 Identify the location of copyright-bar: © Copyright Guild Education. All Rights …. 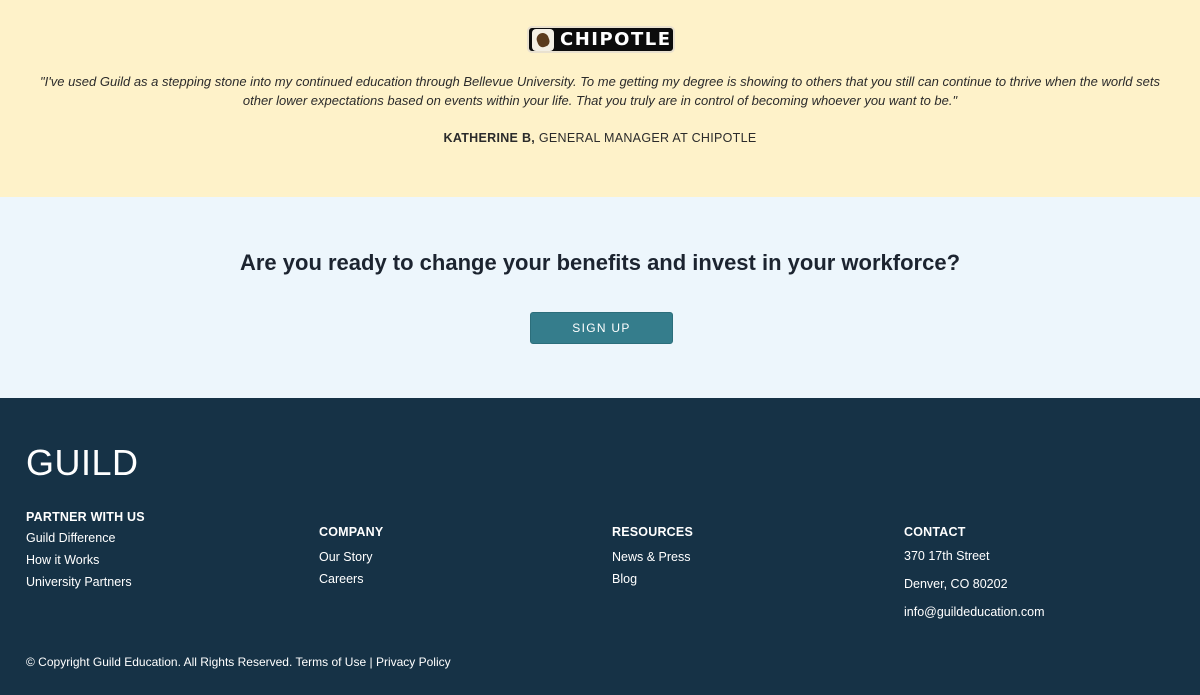
(238, 662).